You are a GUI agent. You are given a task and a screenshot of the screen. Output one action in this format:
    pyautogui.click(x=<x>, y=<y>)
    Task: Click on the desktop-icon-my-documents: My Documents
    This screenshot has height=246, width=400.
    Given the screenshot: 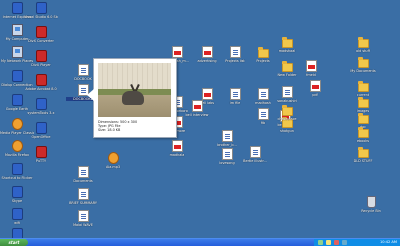 What is the action you would take?
    pyautogui.click(x=363, y=64)
    